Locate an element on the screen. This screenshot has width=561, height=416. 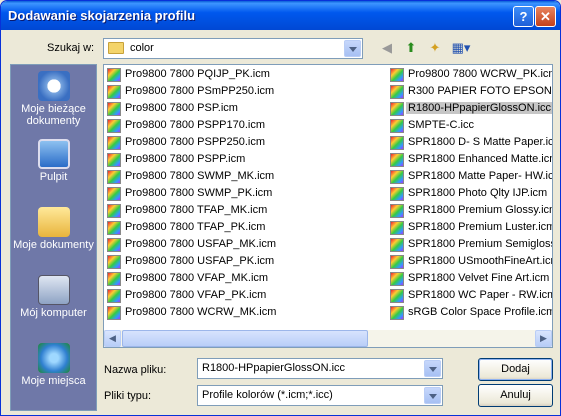
recent-documents-icon is located at coordinates (54, 86).